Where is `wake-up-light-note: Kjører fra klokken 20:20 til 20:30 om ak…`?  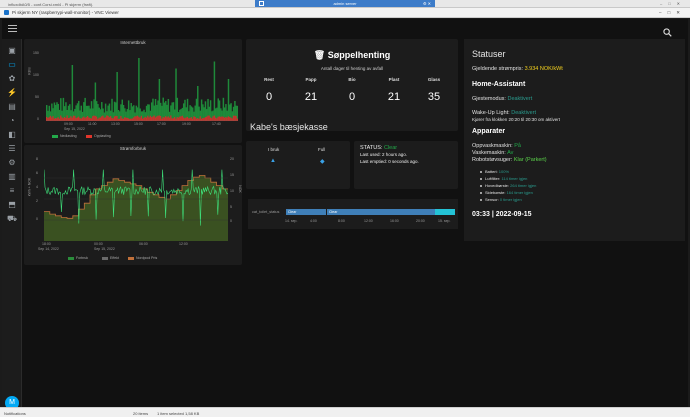
wake-up-light-note: Kjører fra klokken 20:20 til 20:30 om ak… is located at coordinates (516, 119).